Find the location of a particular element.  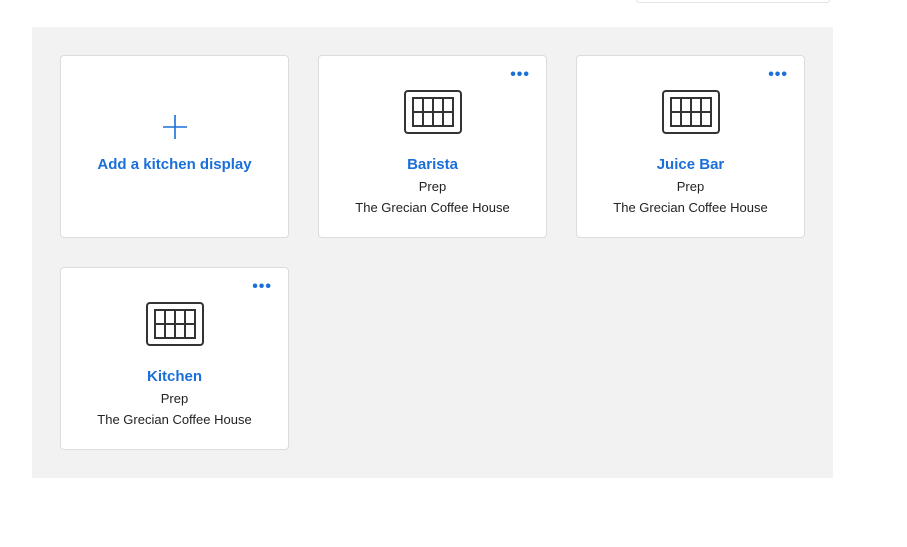

add-kitchen-display-label: Add a kitchen display is located at coordinates (174, 164).